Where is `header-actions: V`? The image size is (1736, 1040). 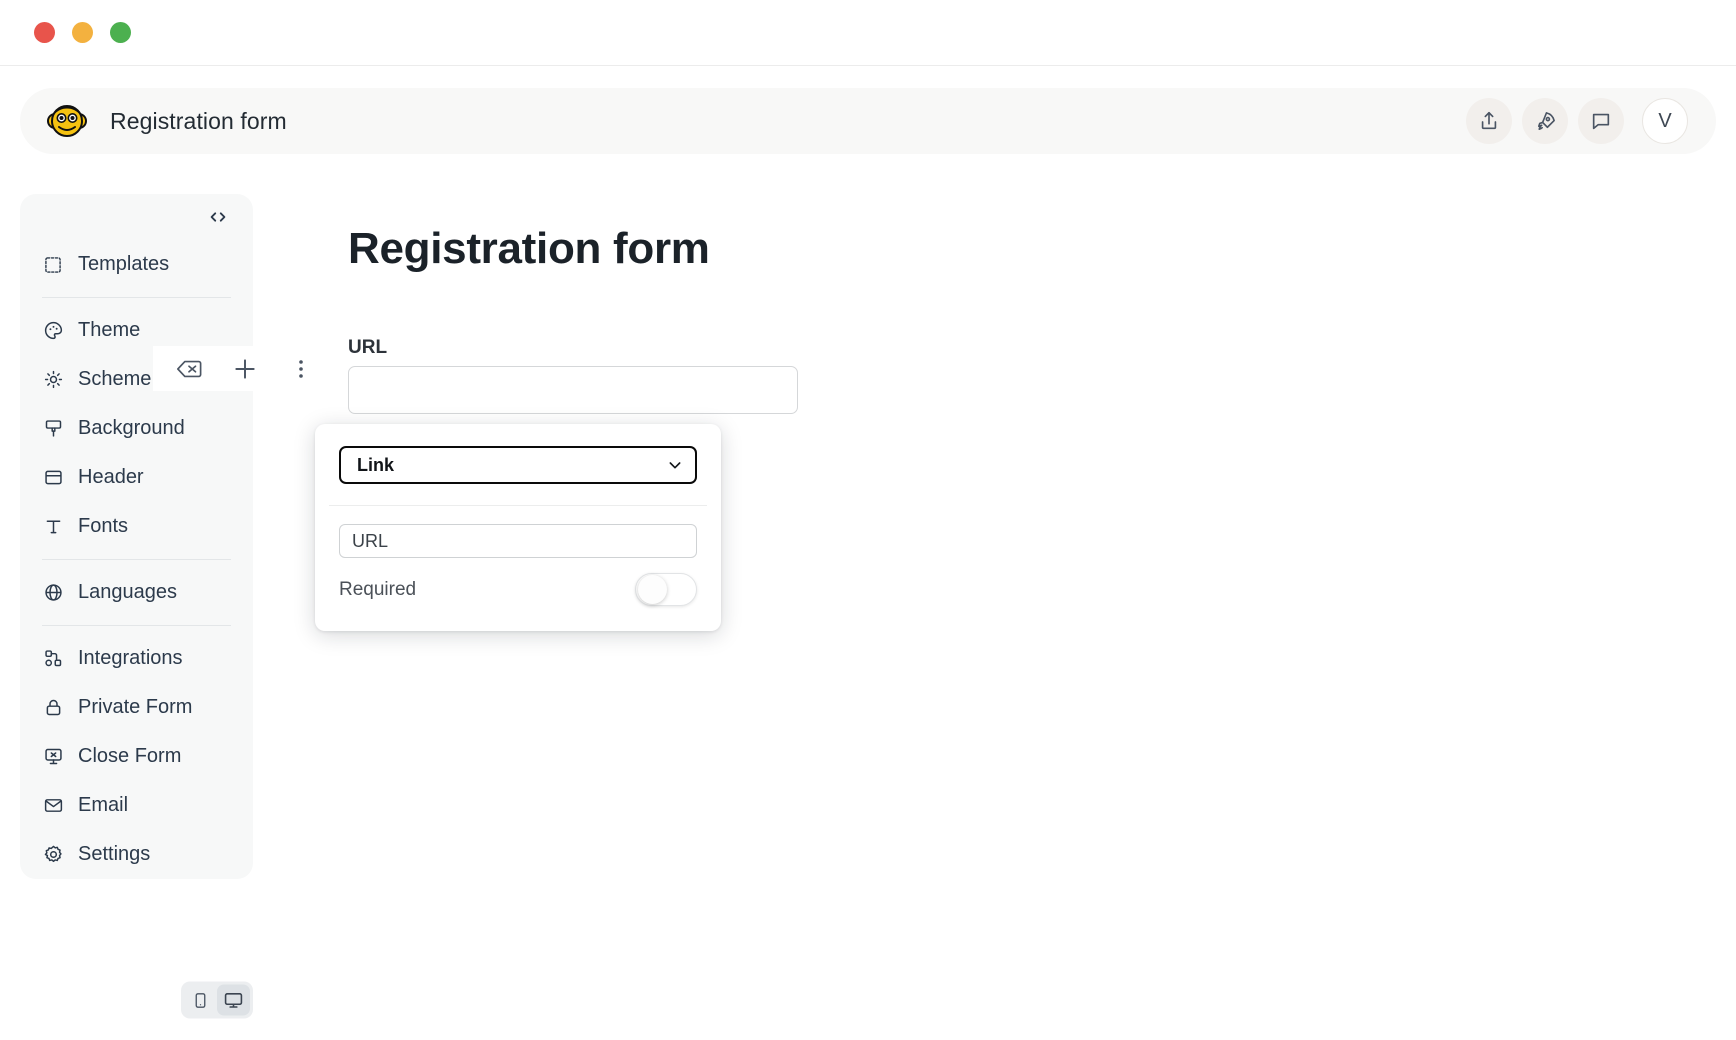 header-actions: V is located at coordinates (1577, 121).